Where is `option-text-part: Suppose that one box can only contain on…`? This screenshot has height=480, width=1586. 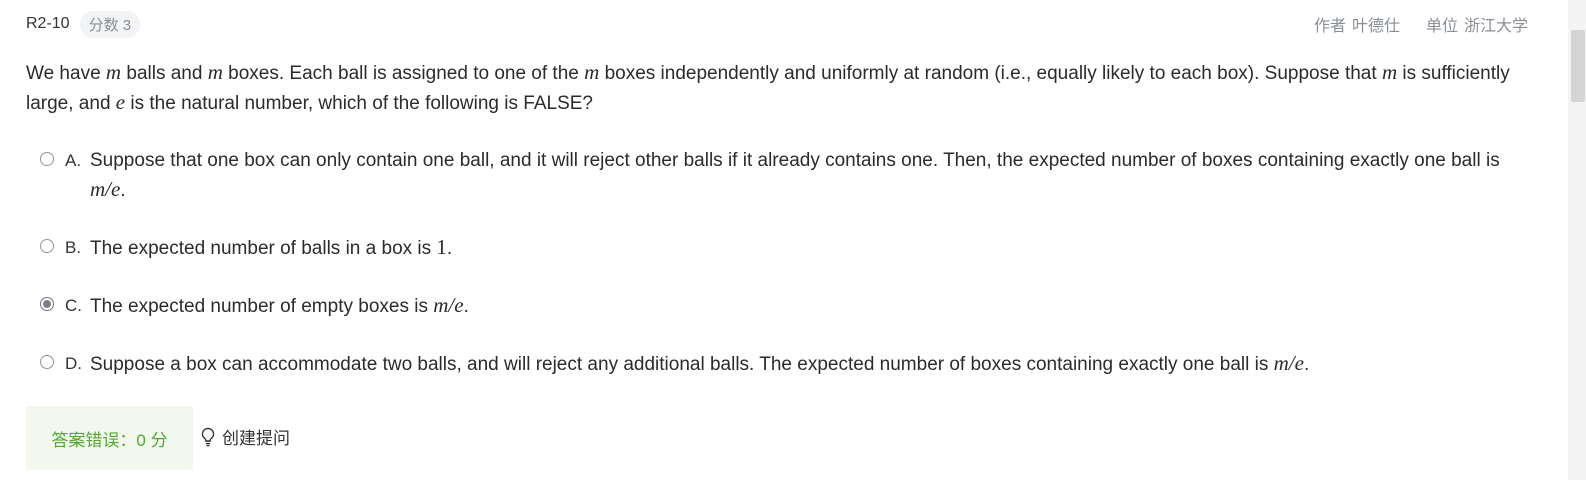 option-text-part: Suppose that one box can only contain on… is located at coordinates (795, 160).